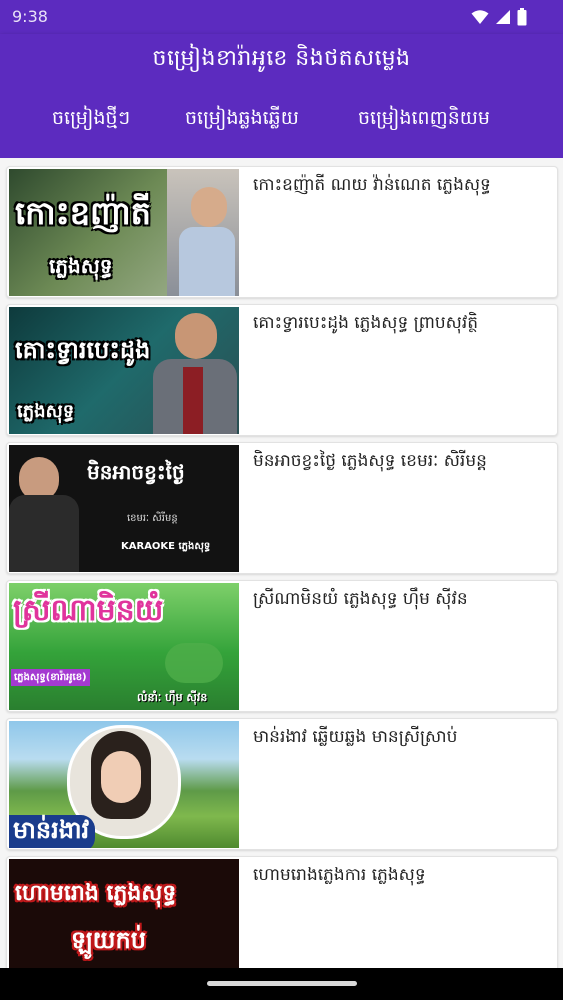 The width and height of the screenshot is (563, 1000). I want to click on status-icons, so click(499, 17).